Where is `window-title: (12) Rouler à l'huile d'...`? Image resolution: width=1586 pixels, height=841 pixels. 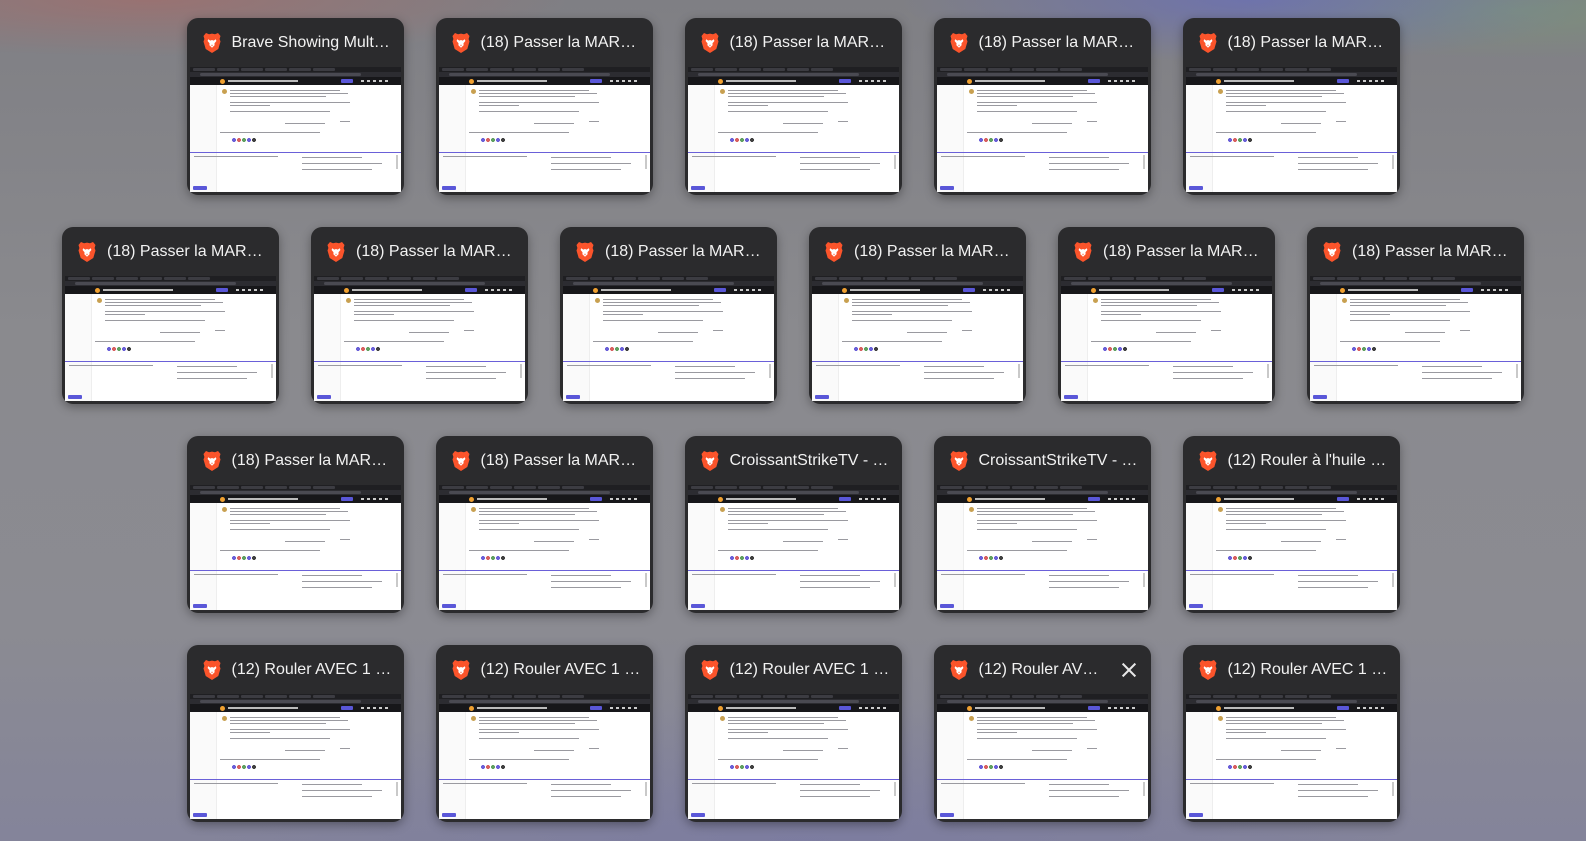 window-title: (12) Rouler à l'huile d'... is located at coordinates (1307, 460).